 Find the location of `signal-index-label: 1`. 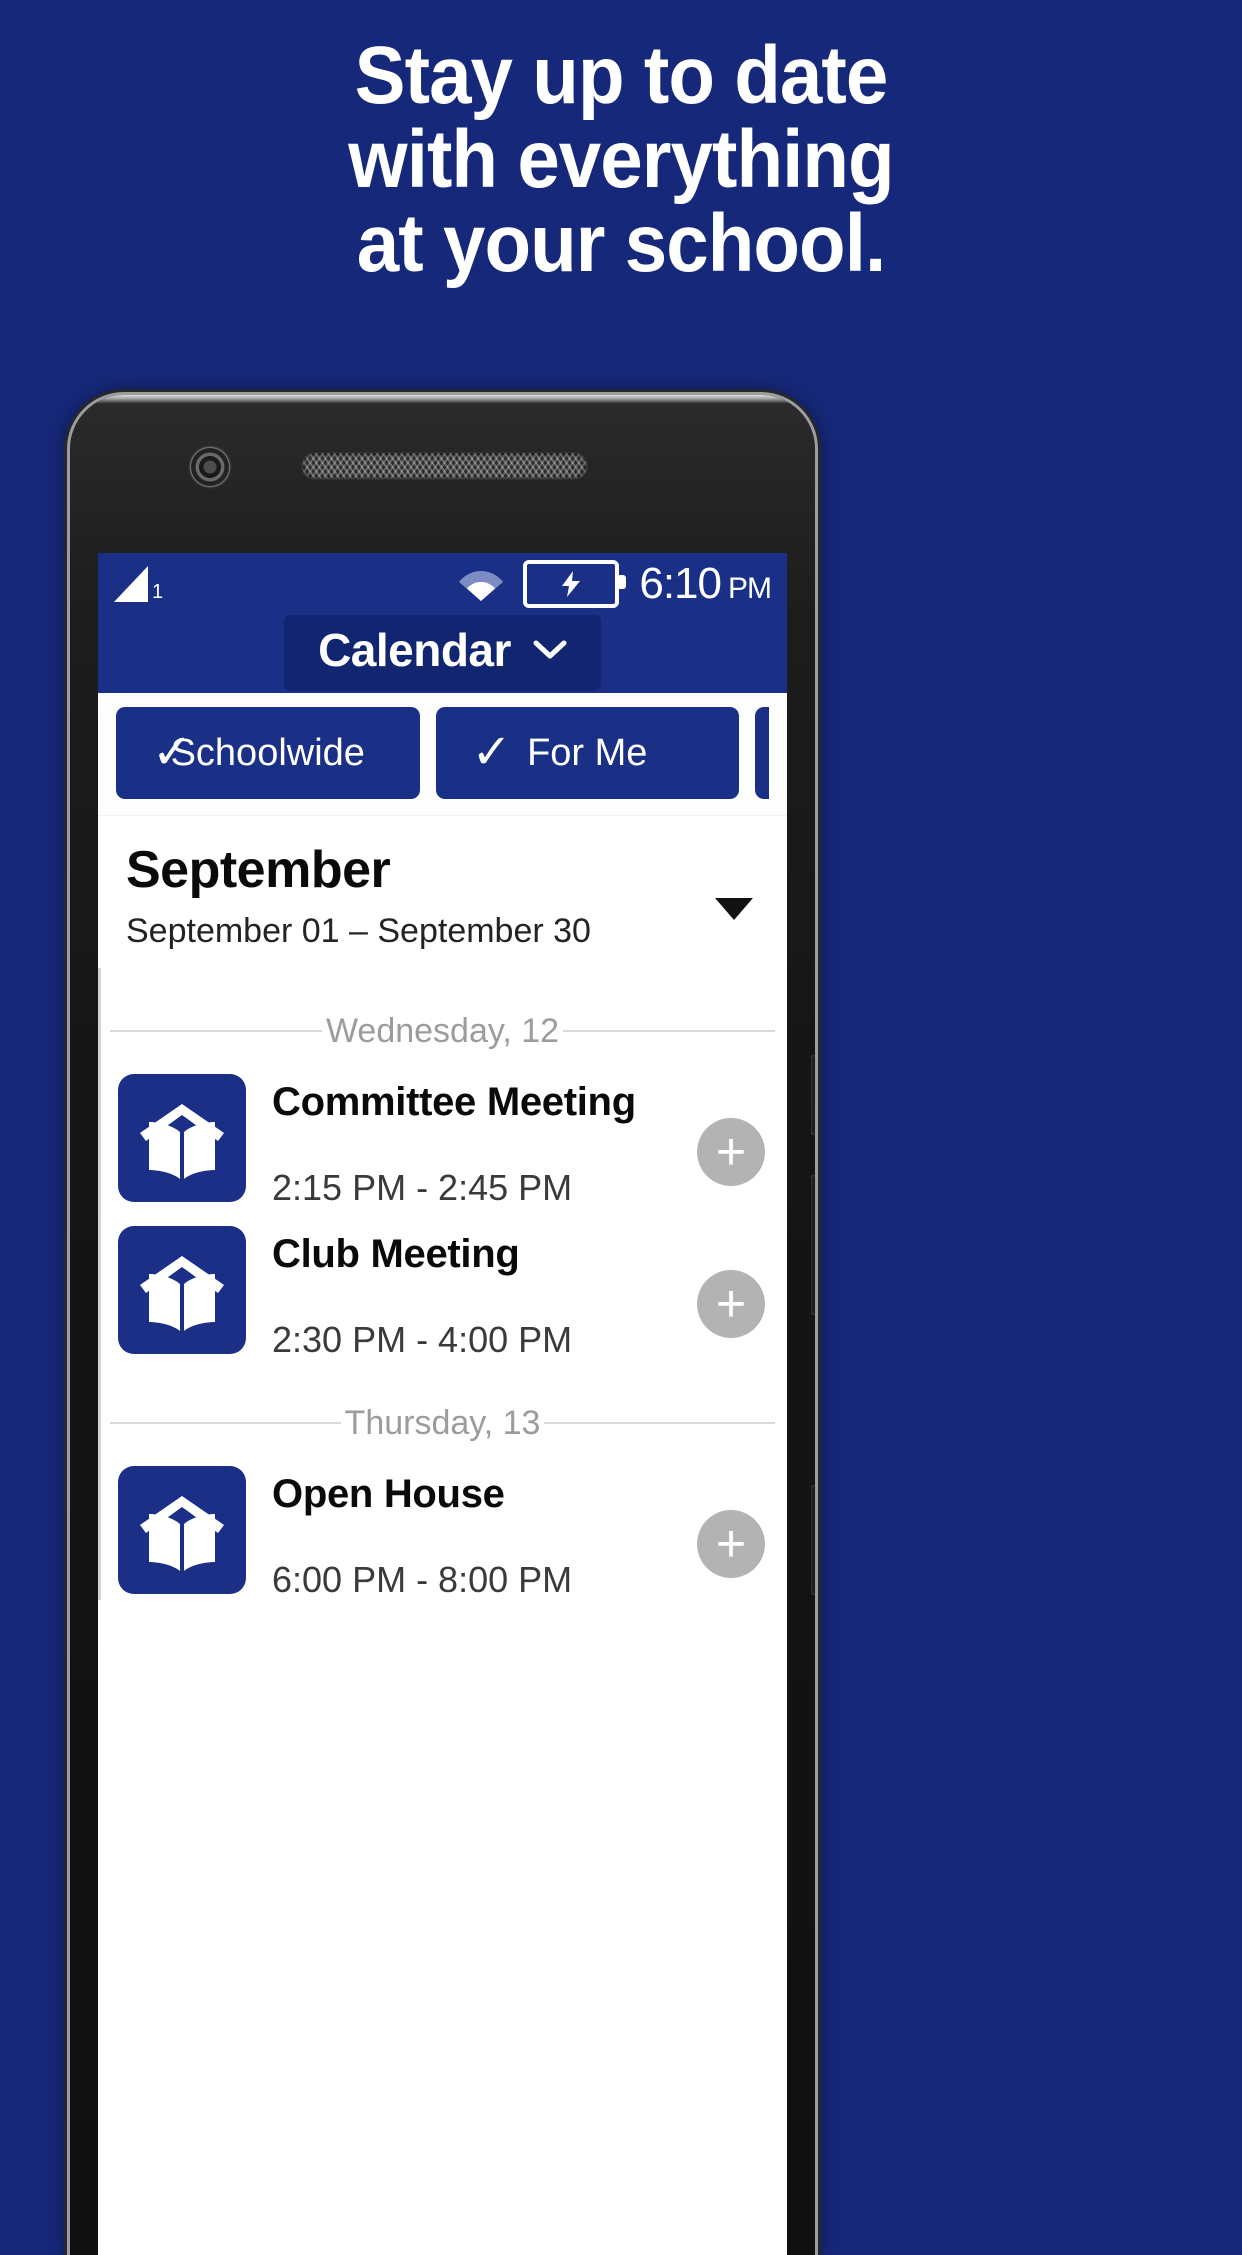

signal-index-label: 1 is located at coordinates (158, 592).